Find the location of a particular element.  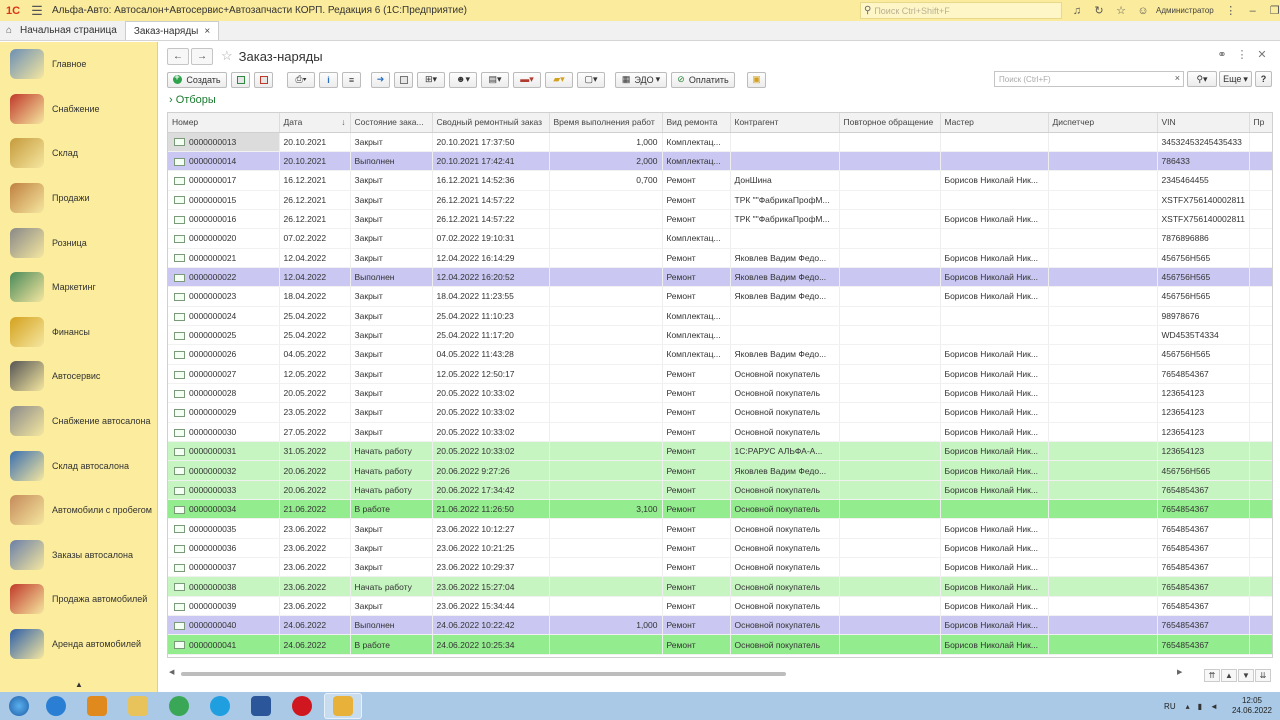

tab-work-orders: Заказ-наряды × is located at coordinates (172, 30).